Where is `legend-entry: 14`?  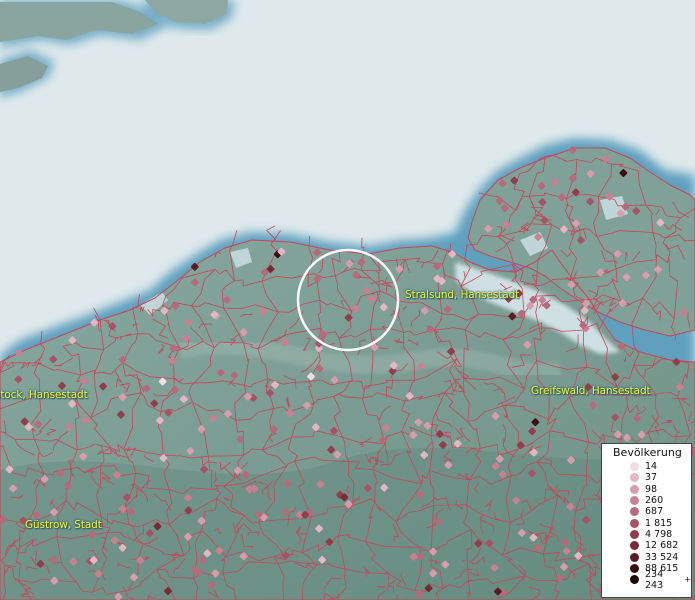
legend-entry: 14 is located at coordinates (646, 466).